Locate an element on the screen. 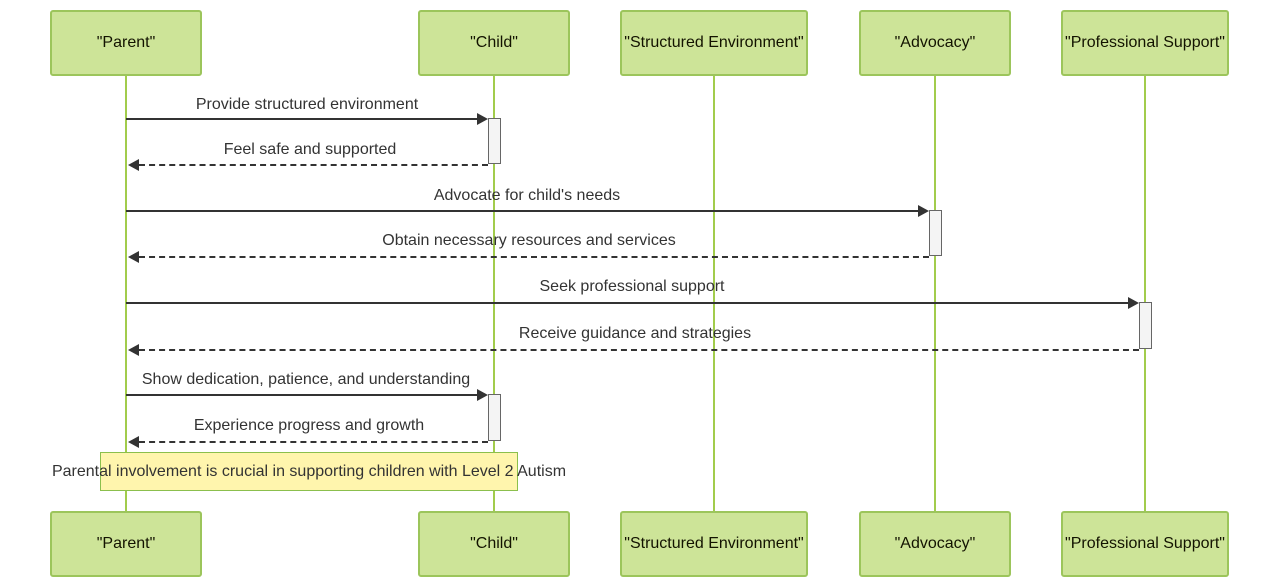 This screenshot has height=588, width=1280. participant-box-bottom-advocacy: "Advocacy" is located at coordinates (935, 544).